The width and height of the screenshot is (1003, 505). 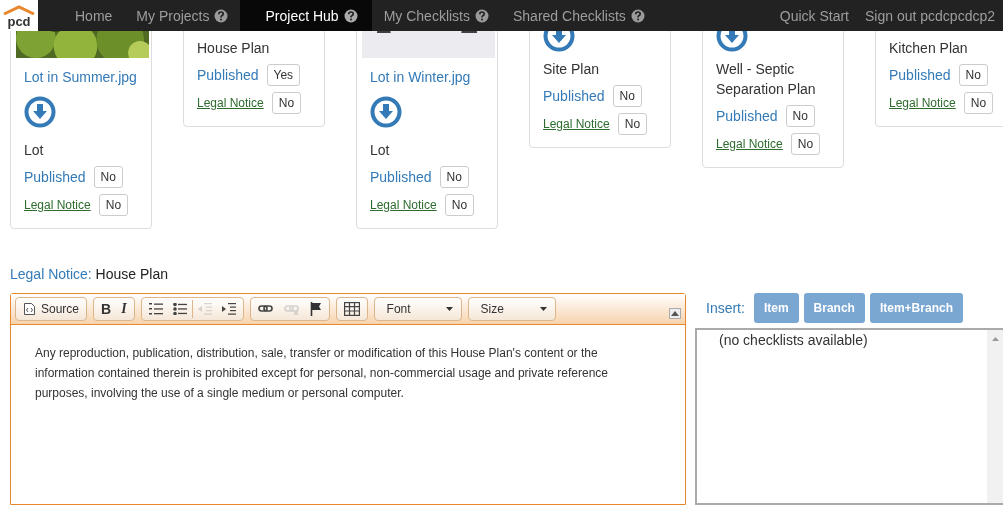 What do you see at coordinates (436, 15) in the screenshot?
I see `nav-tab: My Checklists` at bounding box center [436, 15].